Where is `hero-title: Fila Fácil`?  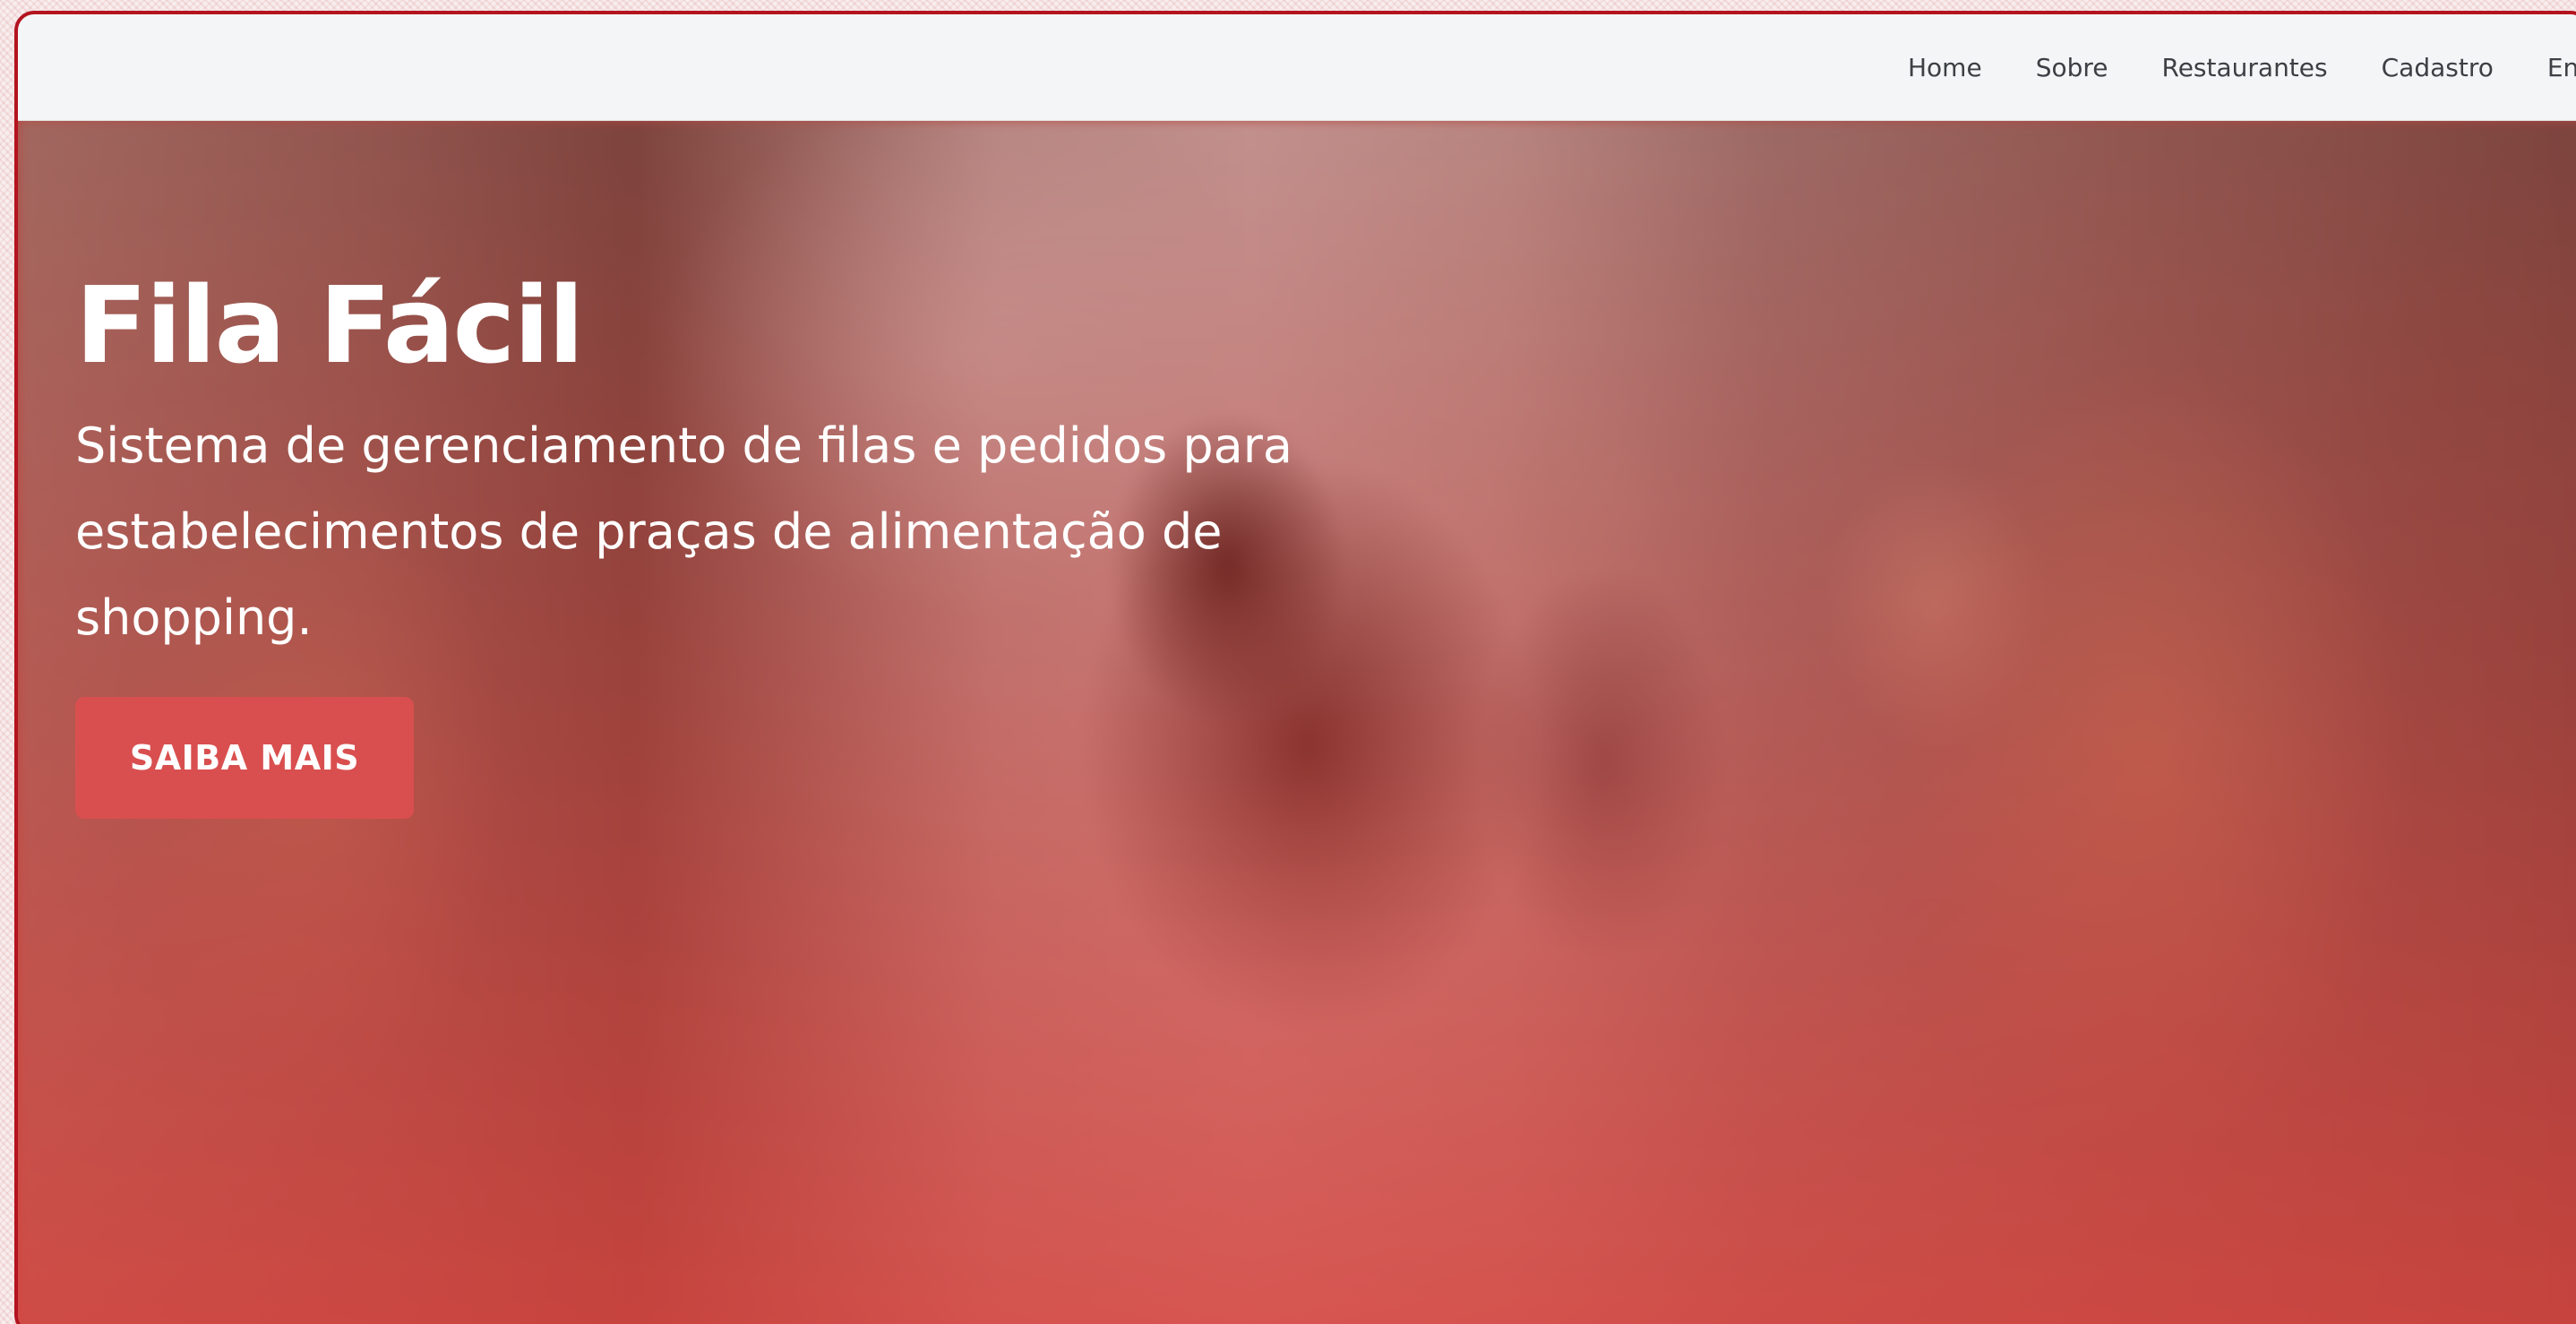
hero-title: Fila Fácil is located at coordinates (329, 325).